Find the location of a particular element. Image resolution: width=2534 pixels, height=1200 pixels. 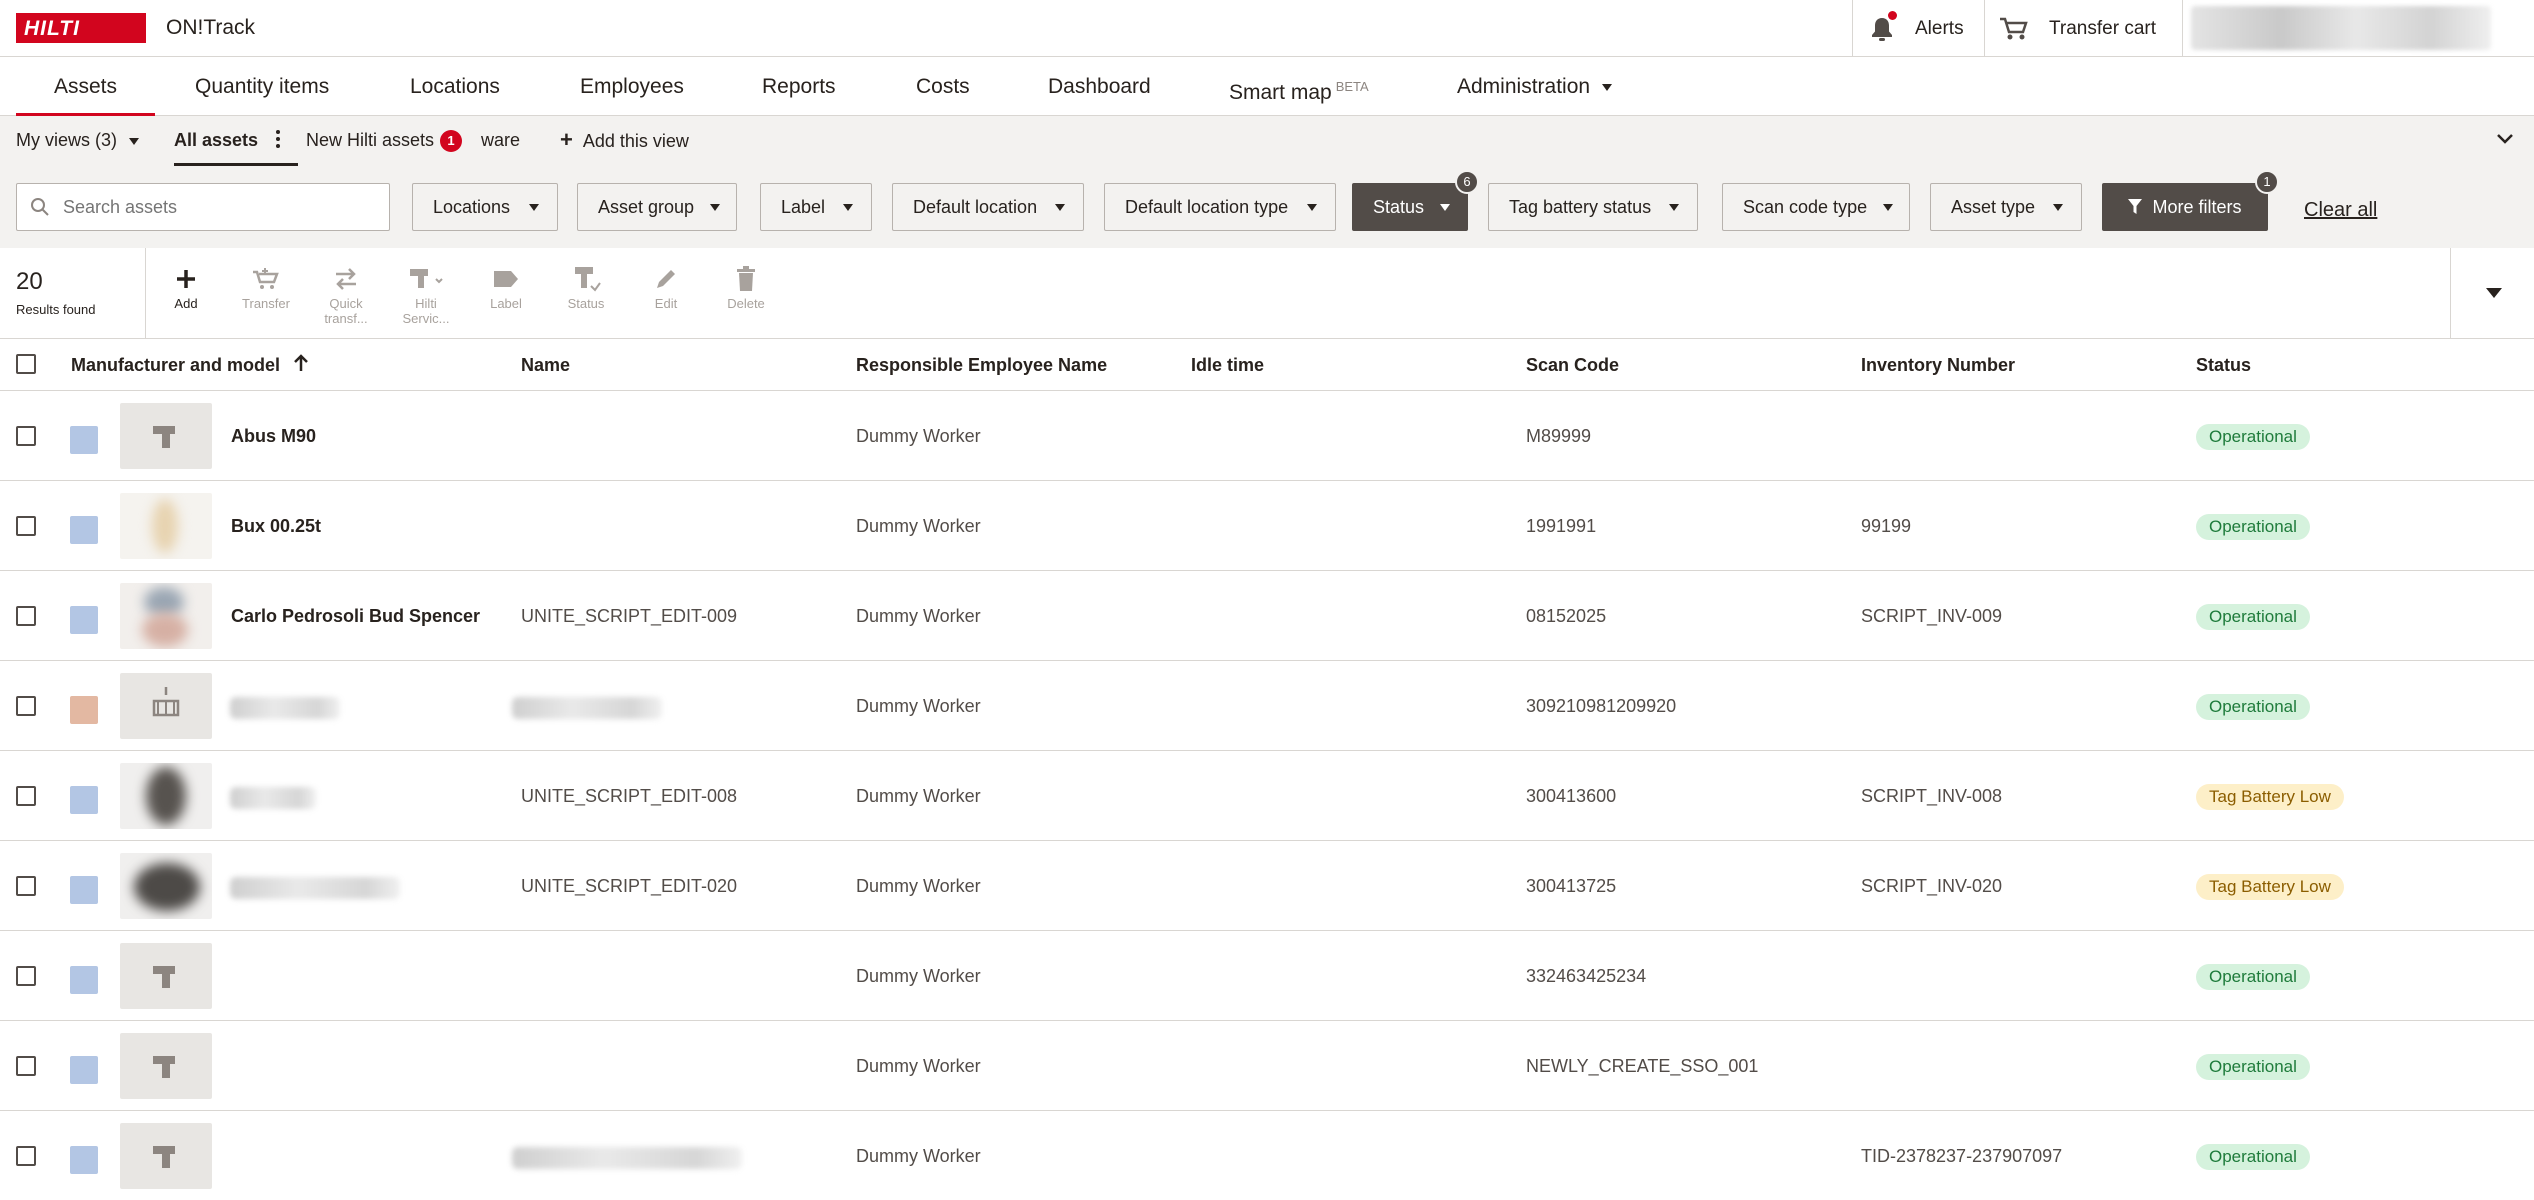

model-cell-blurred is located at coordinates (285, 708).